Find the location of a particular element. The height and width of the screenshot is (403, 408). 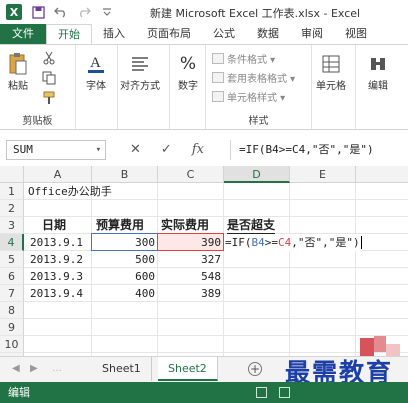

date-cell: 2013.9.2 is located at coordinates (56, 259).